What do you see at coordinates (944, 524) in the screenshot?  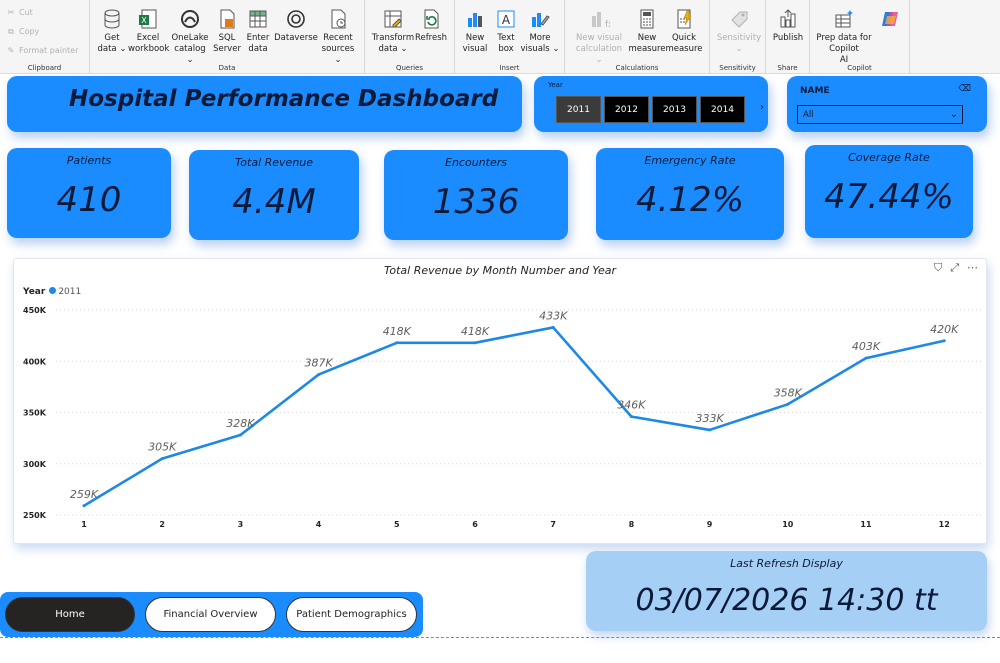 I see `x-tick-label: 12` at bounding box center [944, 524].